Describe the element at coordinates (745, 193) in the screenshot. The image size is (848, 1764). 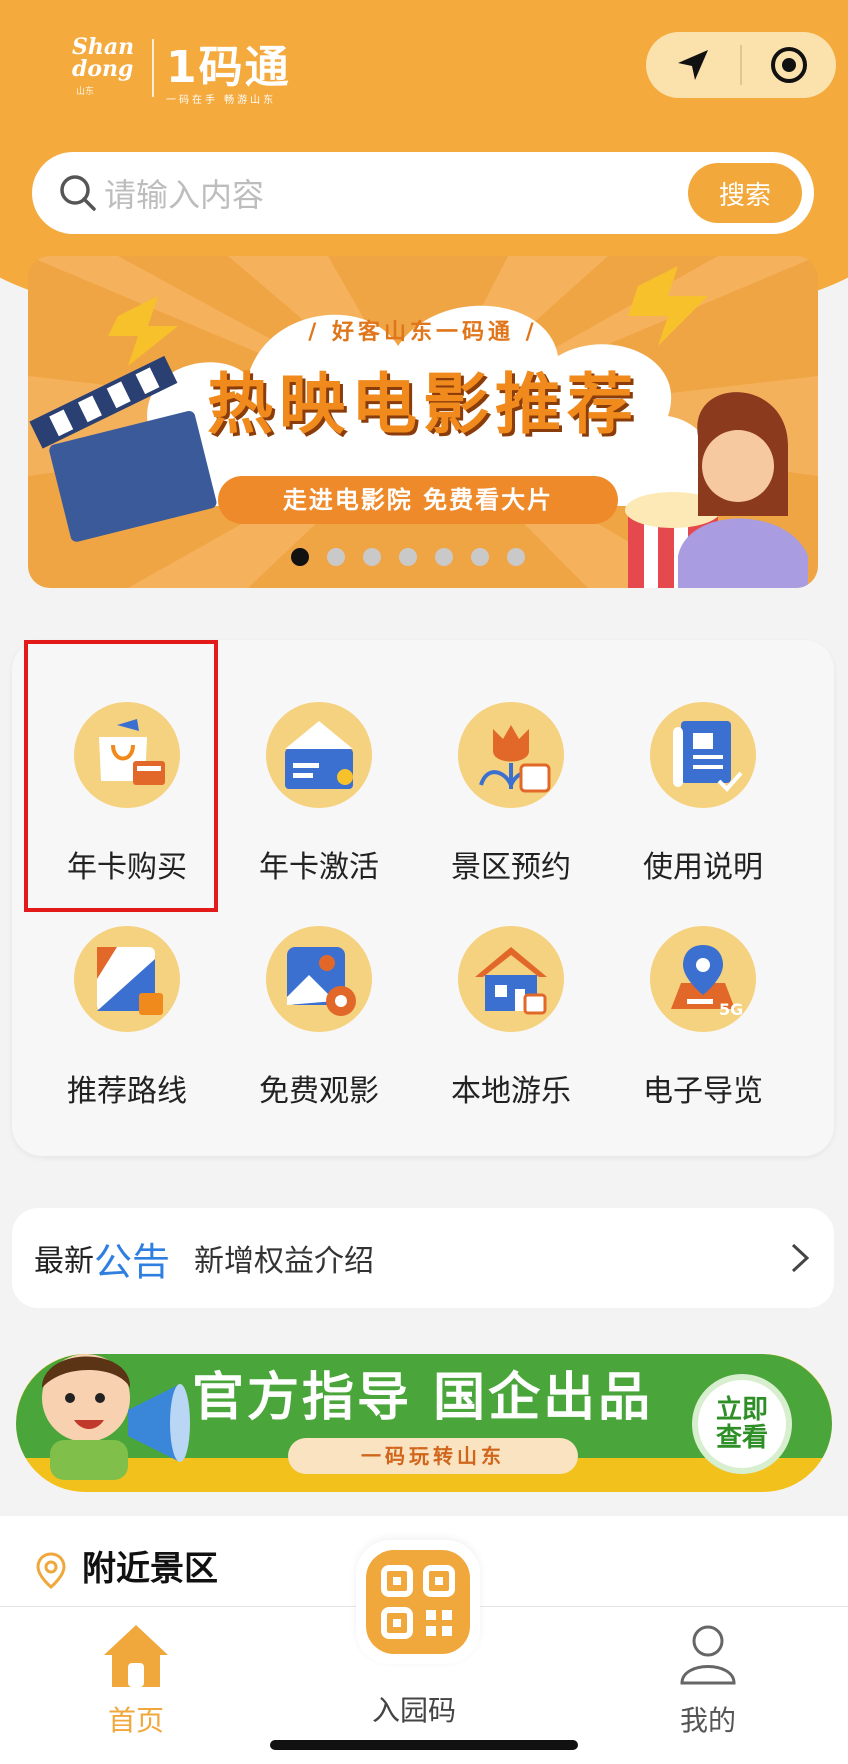
I see `search-button: 搜索` at that location.